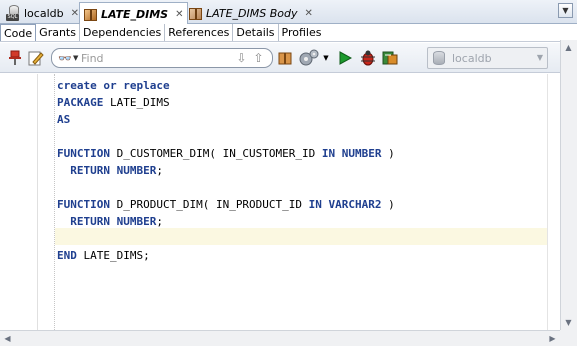 This screenshot has width=577, height=346. What do you see at coordinates (472, 58) in the screenshot?
I see `connection-value: localdb` at bounding box center [472, 58].